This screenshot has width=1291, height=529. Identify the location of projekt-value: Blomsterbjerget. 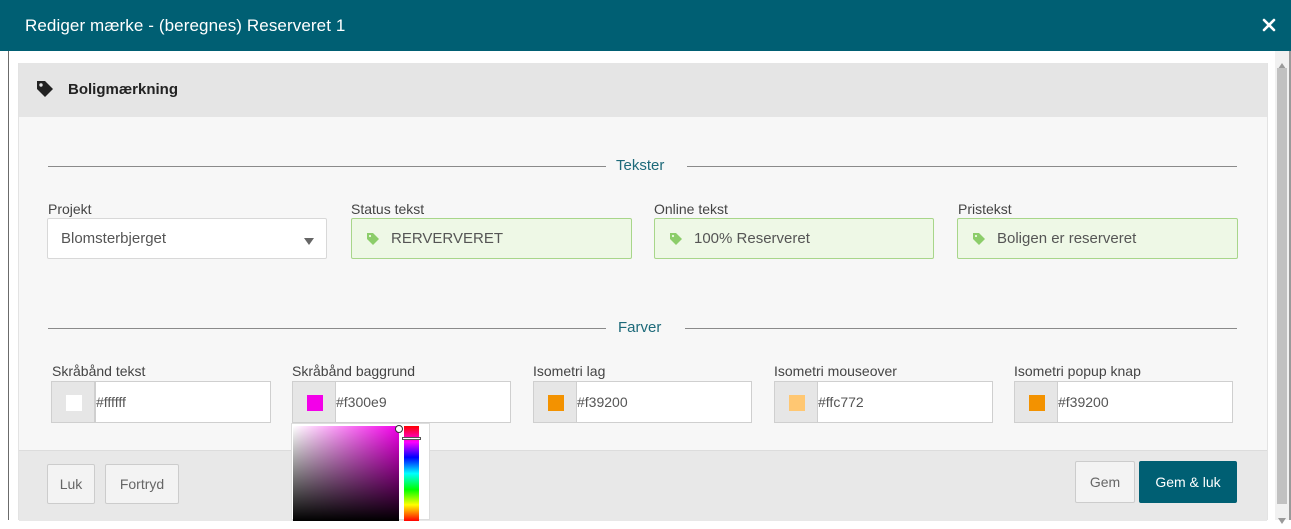
(114, 238).